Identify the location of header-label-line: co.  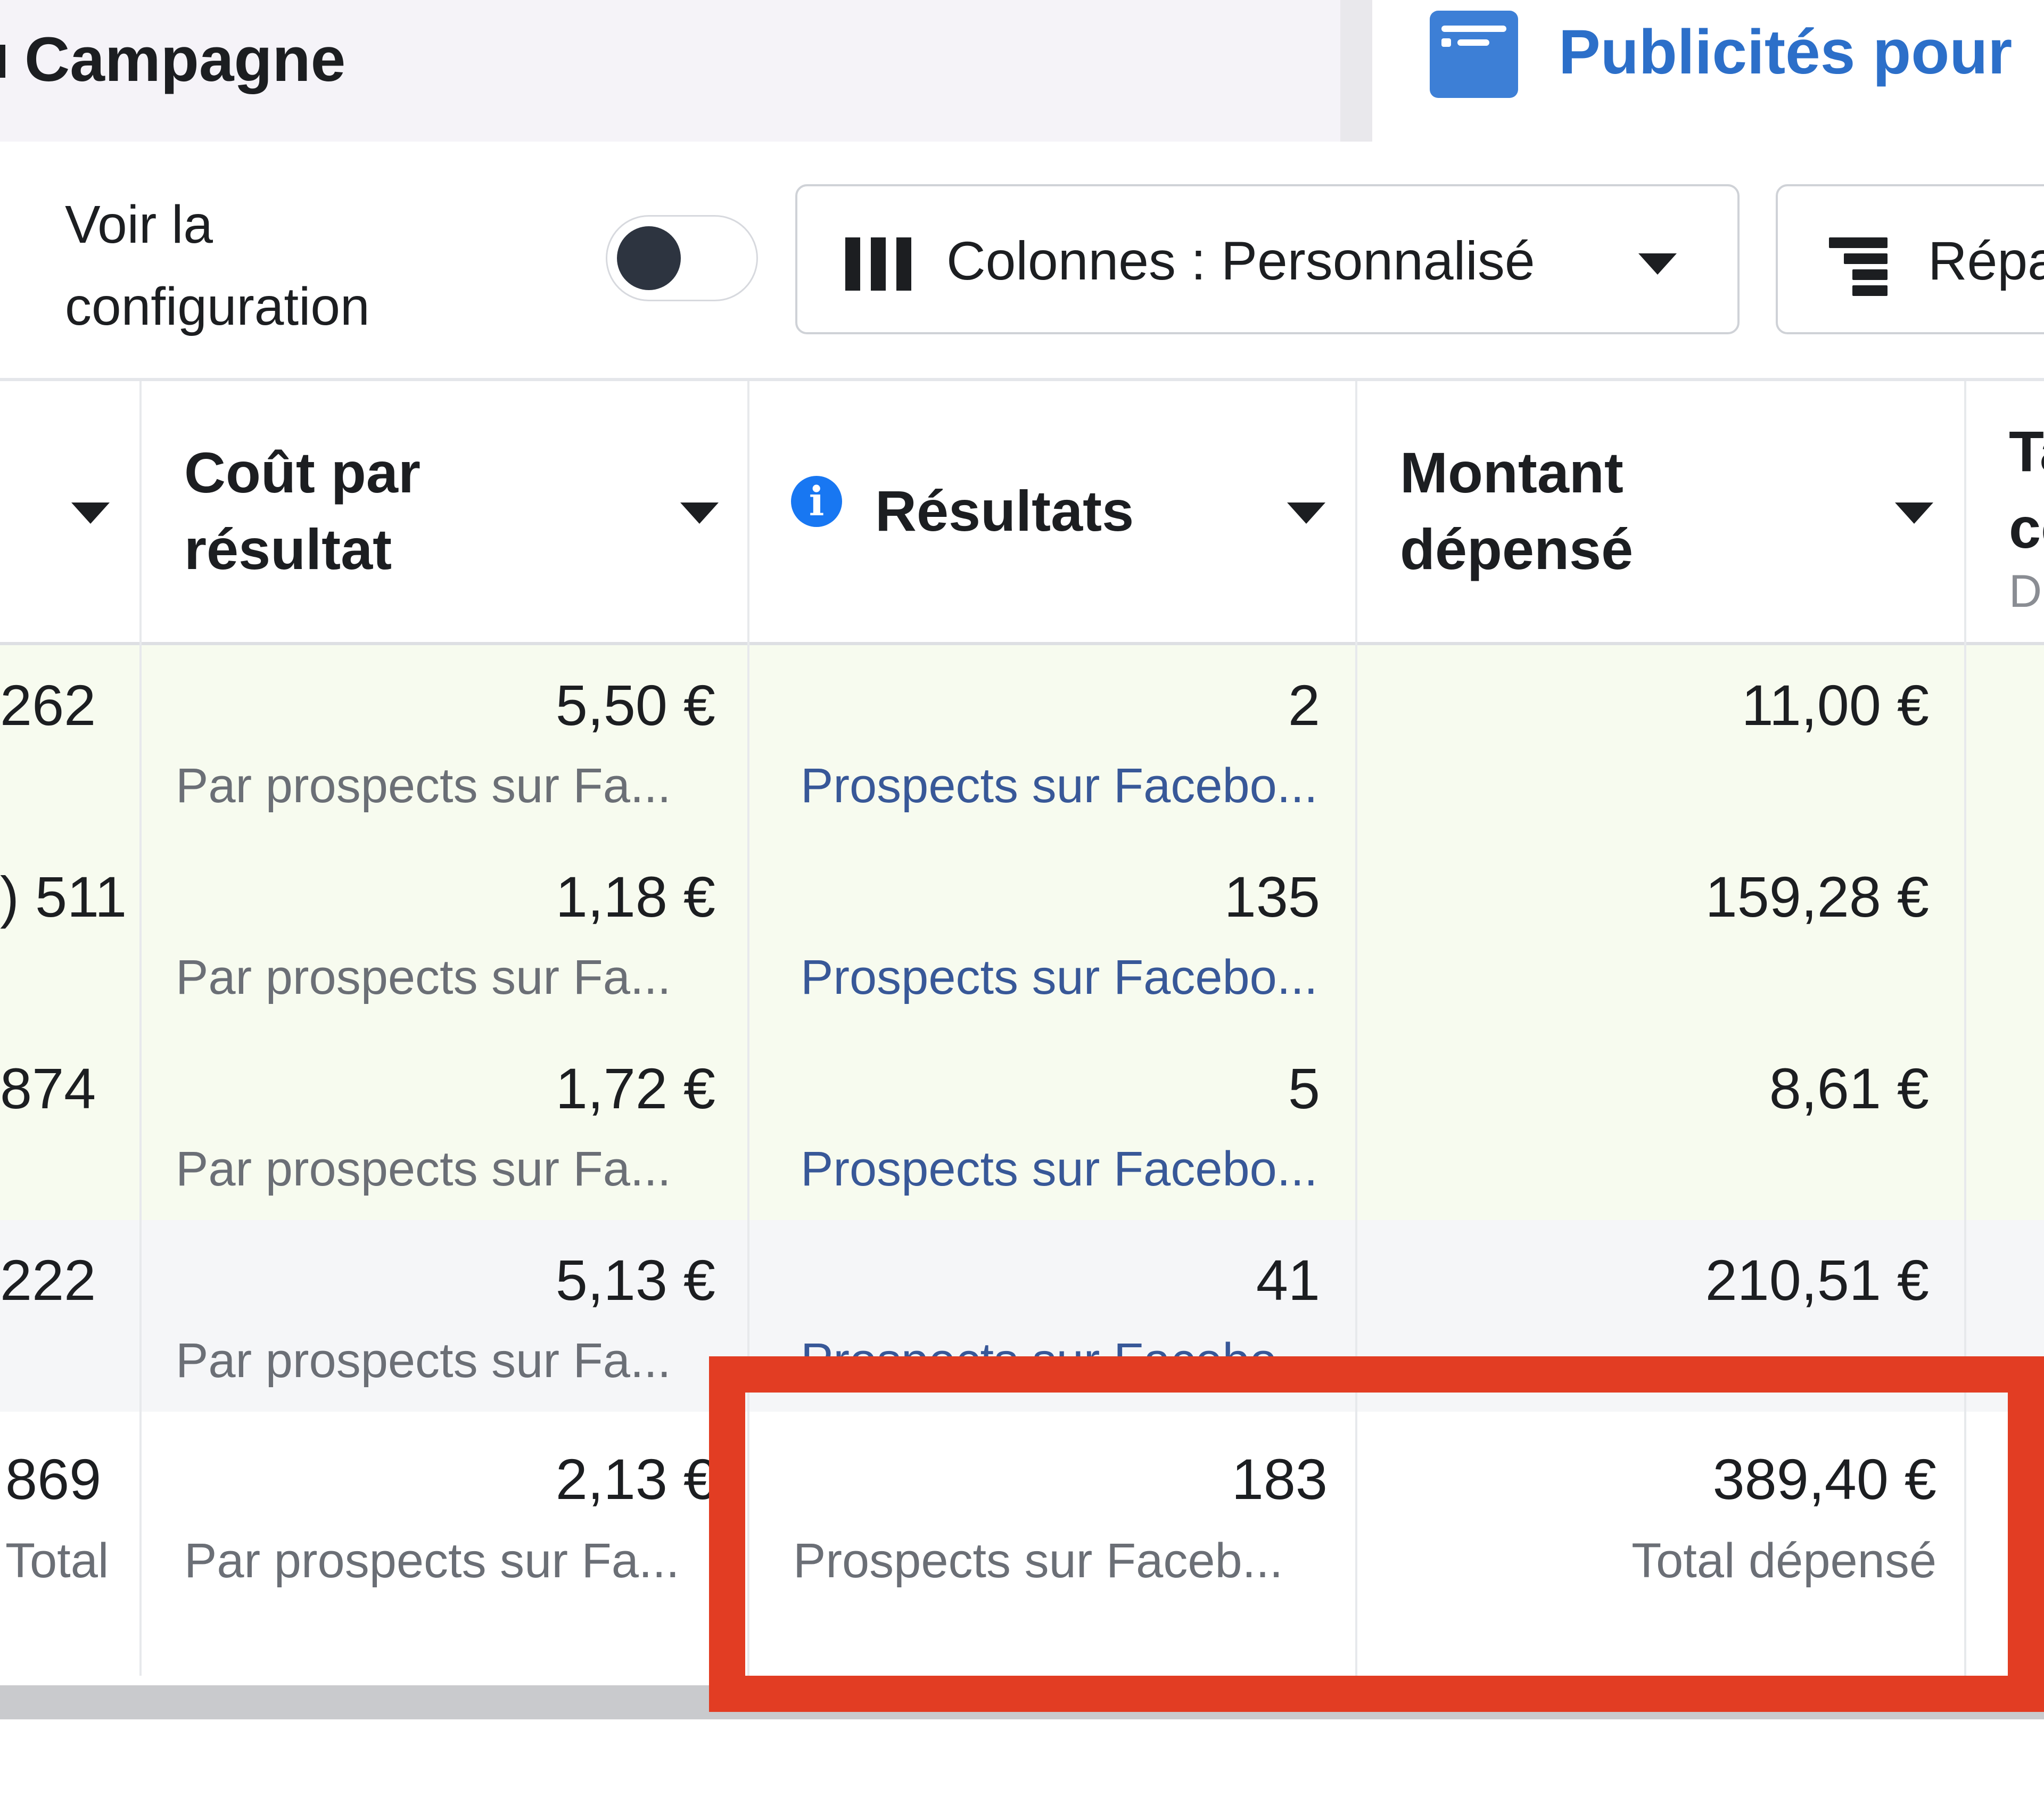
(2026, 528).